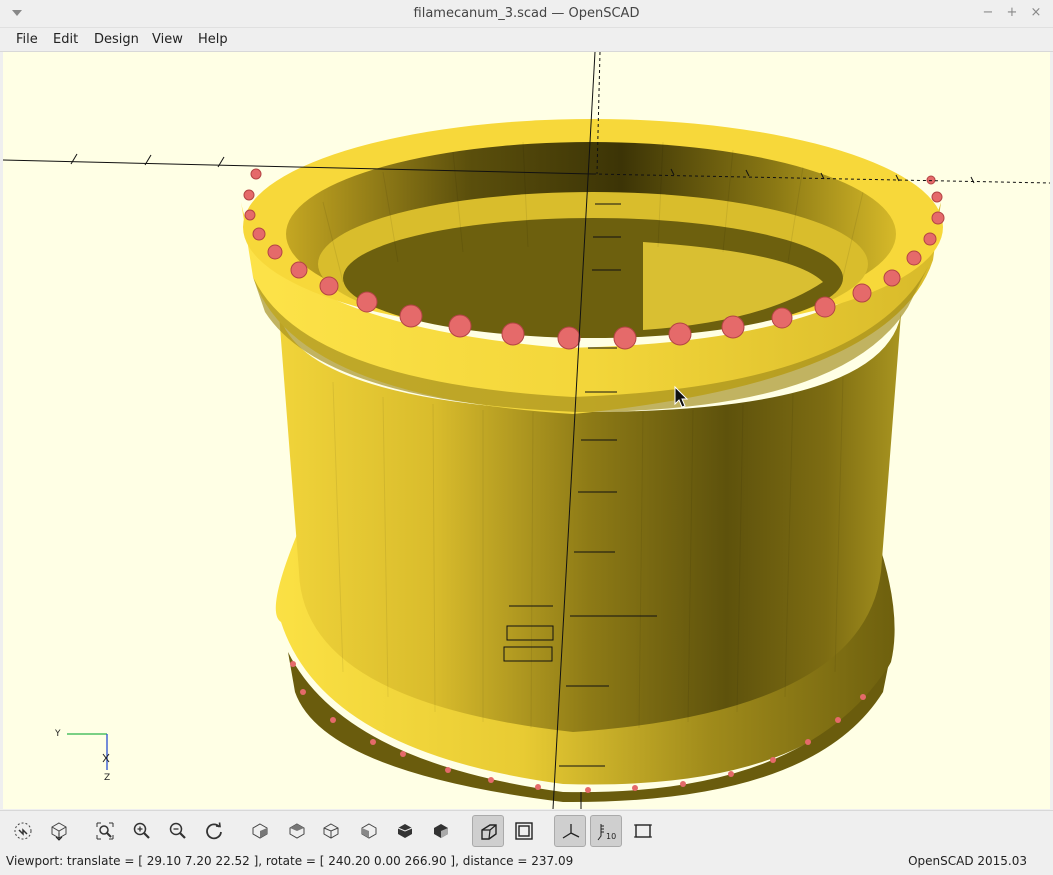  What do you see at coordinates (116, 39) in the screenshot?
I see `menu-design: Design` at bounding box center [116, 39].